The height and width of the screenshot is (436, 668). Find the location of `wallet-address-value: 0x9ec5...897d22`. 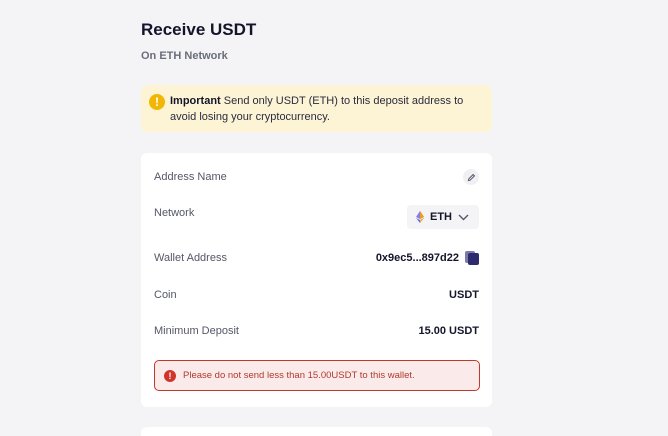

wallet-address-value: 0x9ec5...897d22 is located at coordinates (417, 258).